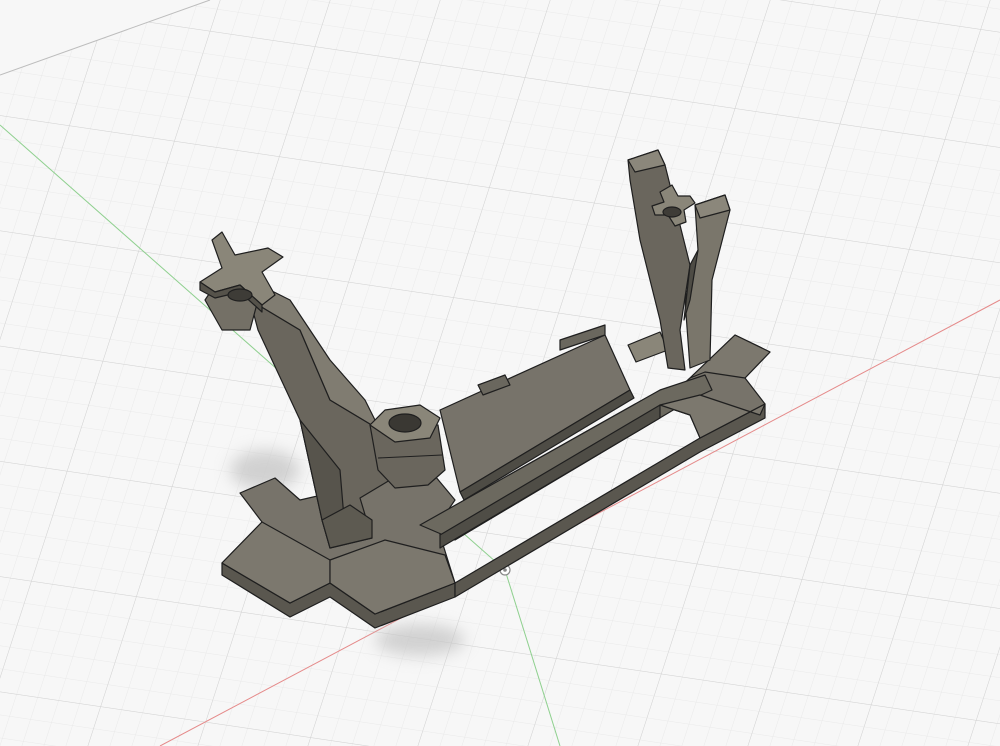 The width and height of the screenshot is (1000, 746). Describe the element at coordinates (240, 295) in the screenshot. I see `left-knob-hole` at that location.